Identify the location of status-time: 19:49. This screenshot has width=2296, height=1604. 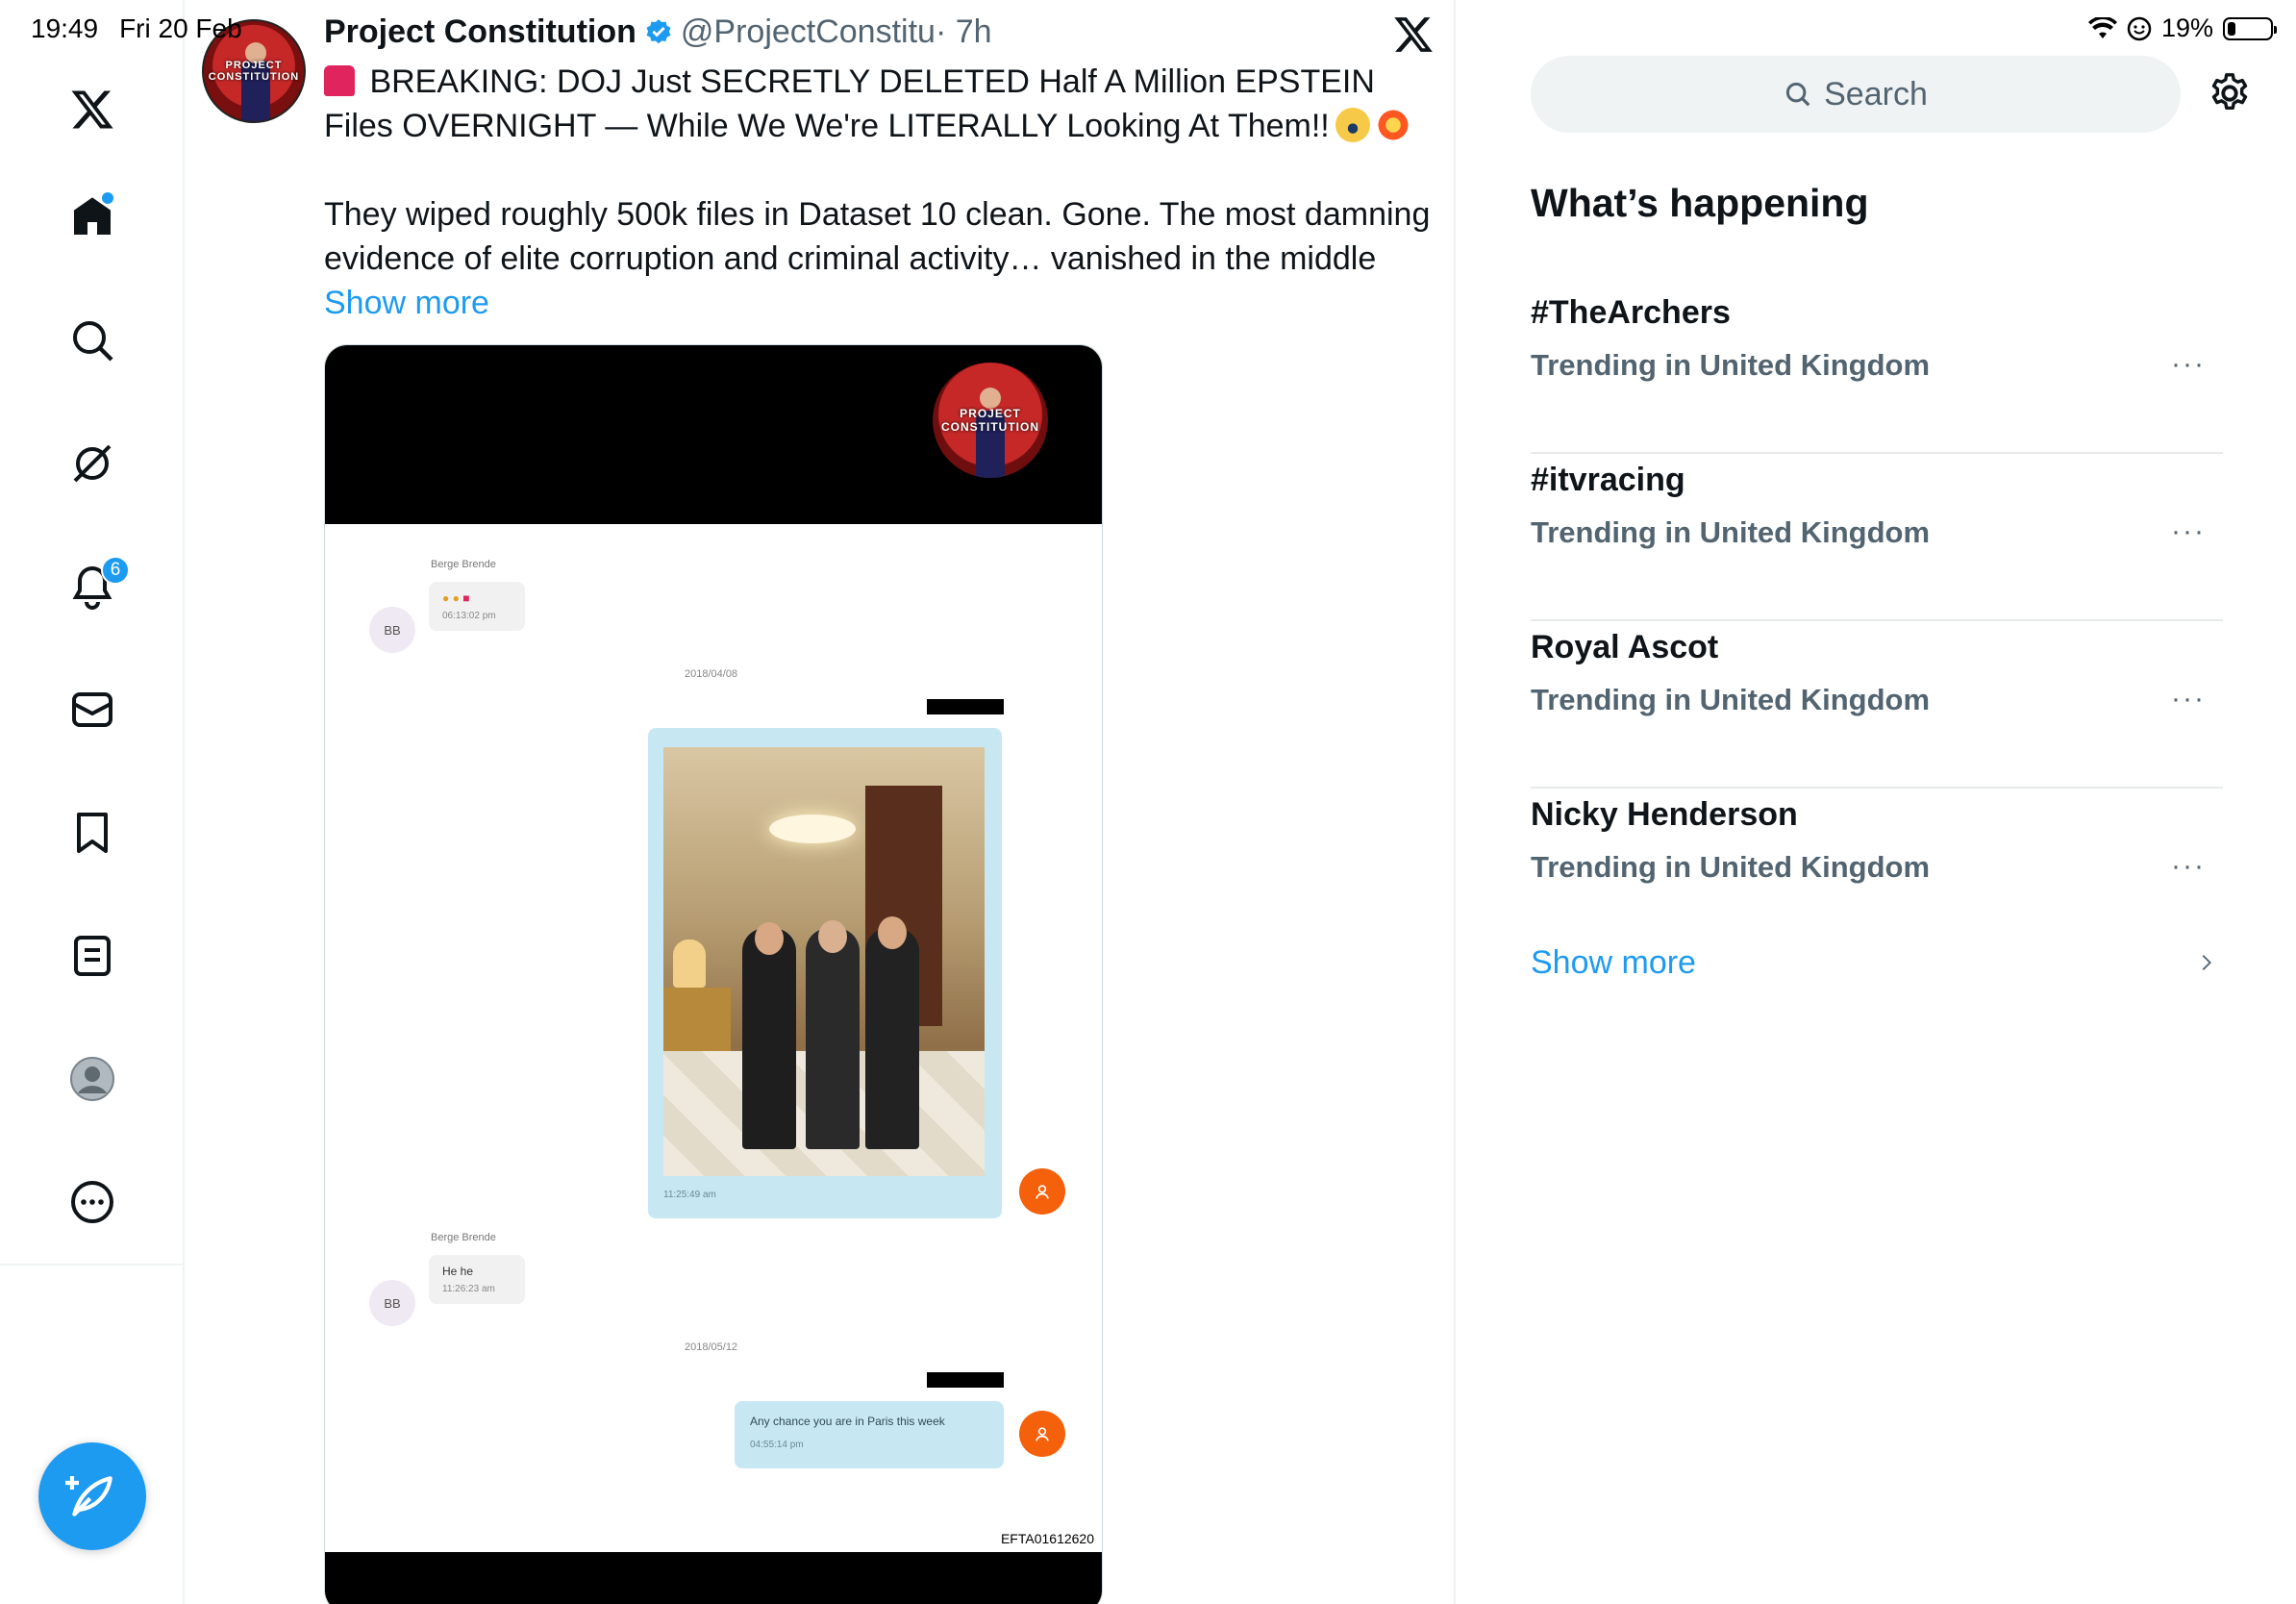
(65, 28).